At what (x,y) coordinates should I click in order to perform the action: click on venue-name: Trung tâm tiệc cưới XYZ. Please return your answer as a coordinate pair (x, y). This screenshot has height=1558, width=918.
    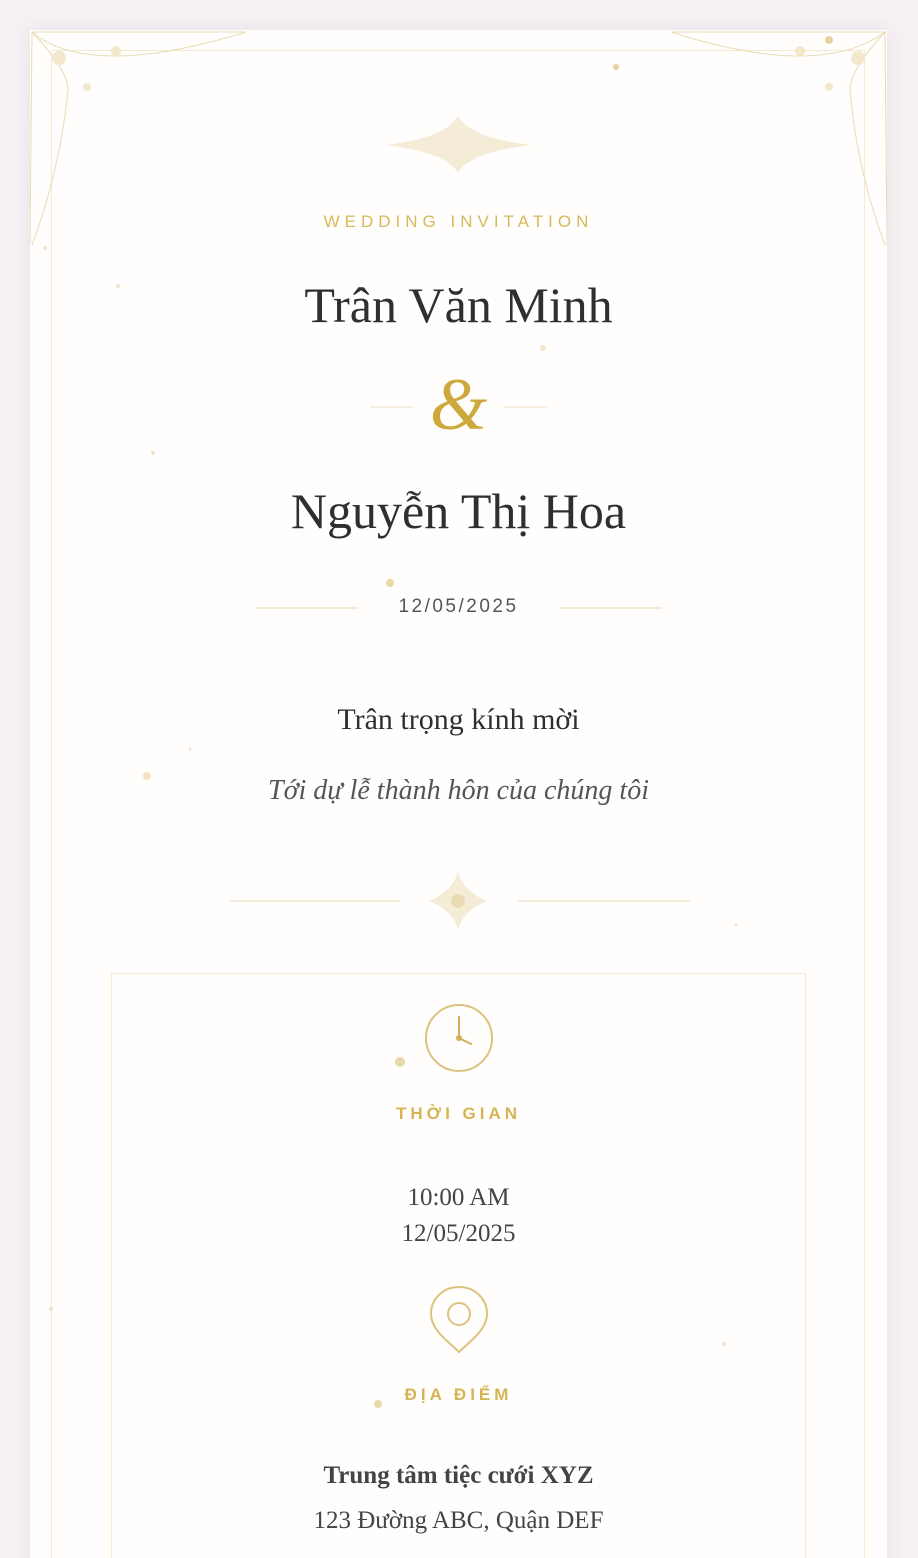
    Looking at the image, I should click on (458, 1475).